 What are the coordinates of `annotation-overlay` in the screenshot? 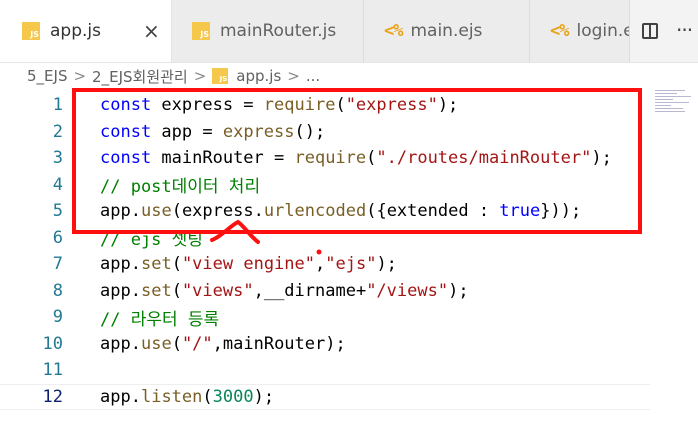 It's located at (266, 237).